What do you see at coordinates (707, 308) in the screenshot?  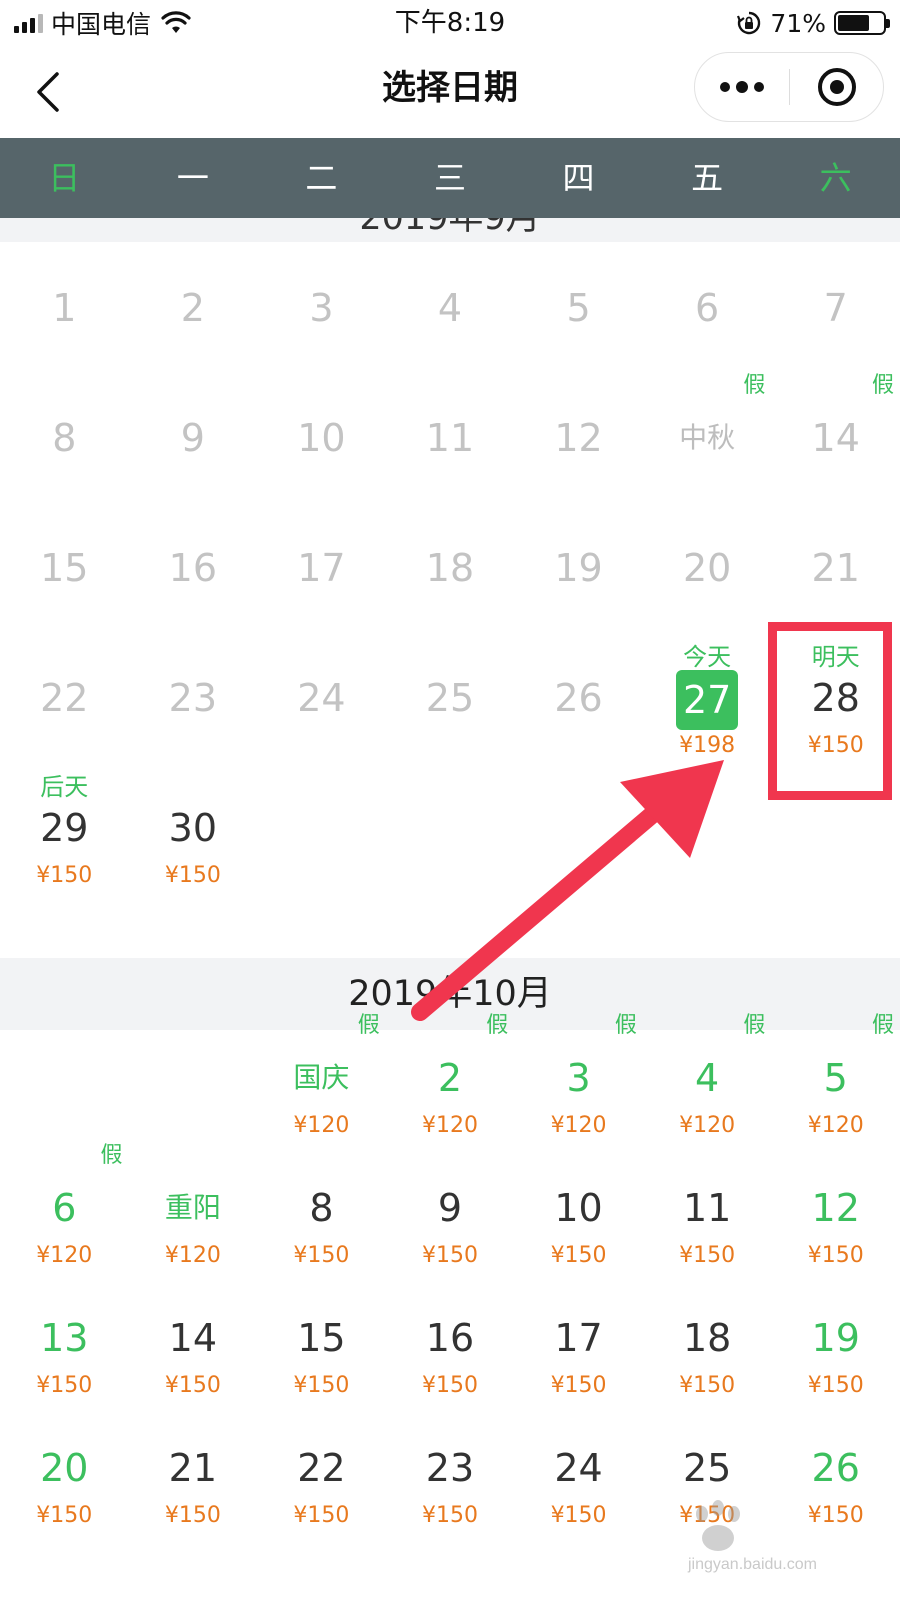 I see `day-number: 6` at bounding box center [707, 308].